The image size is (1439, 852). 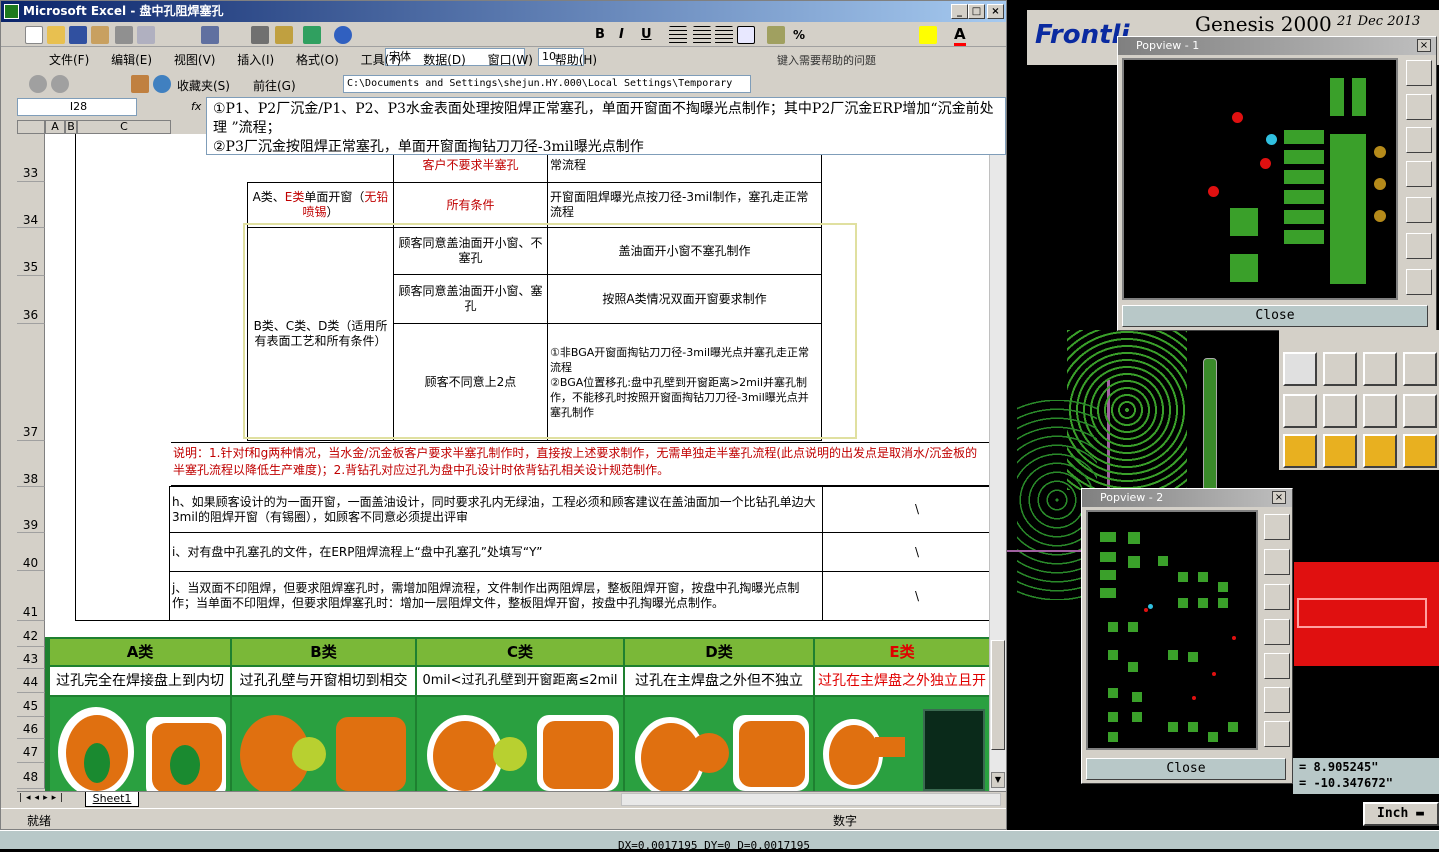 What do you see at coordinates (31, 681) in the screenshot?
I see `row-header: 44` at bounding box center [31, 681].